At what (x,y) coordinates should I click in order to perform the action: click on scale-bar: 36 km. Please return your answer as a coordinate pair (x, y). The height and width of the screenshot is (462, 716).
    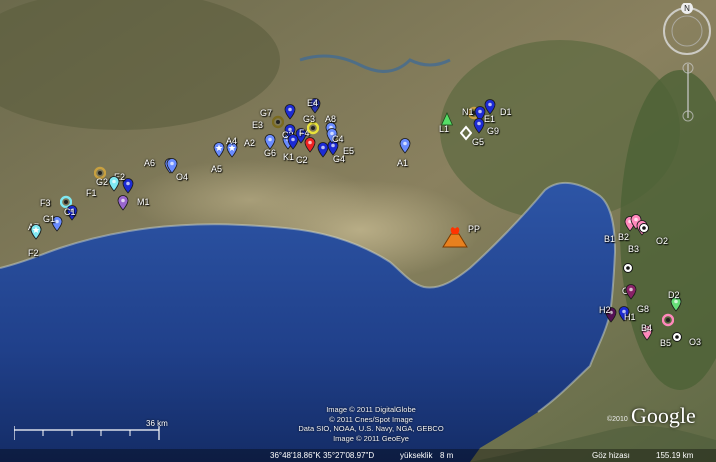
    Looking at the image, I should click on (93, 431).